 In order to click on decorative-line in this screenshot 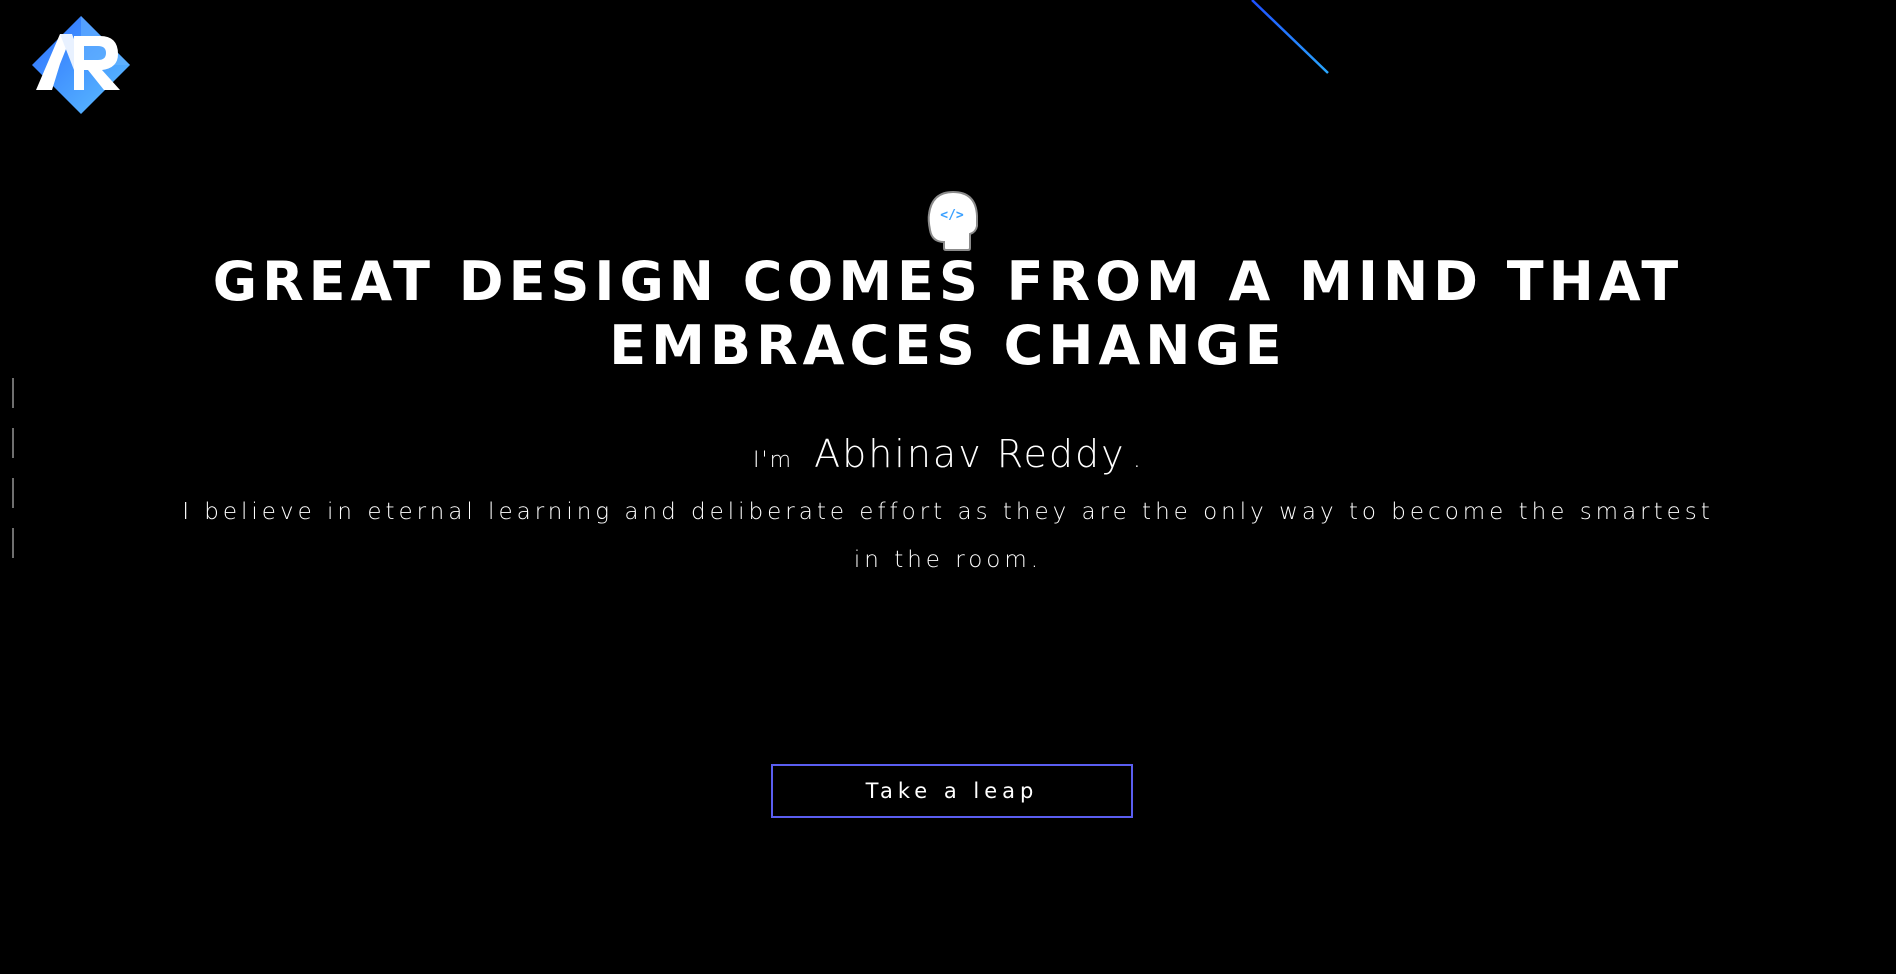, I will do `click(1290, 37)`.